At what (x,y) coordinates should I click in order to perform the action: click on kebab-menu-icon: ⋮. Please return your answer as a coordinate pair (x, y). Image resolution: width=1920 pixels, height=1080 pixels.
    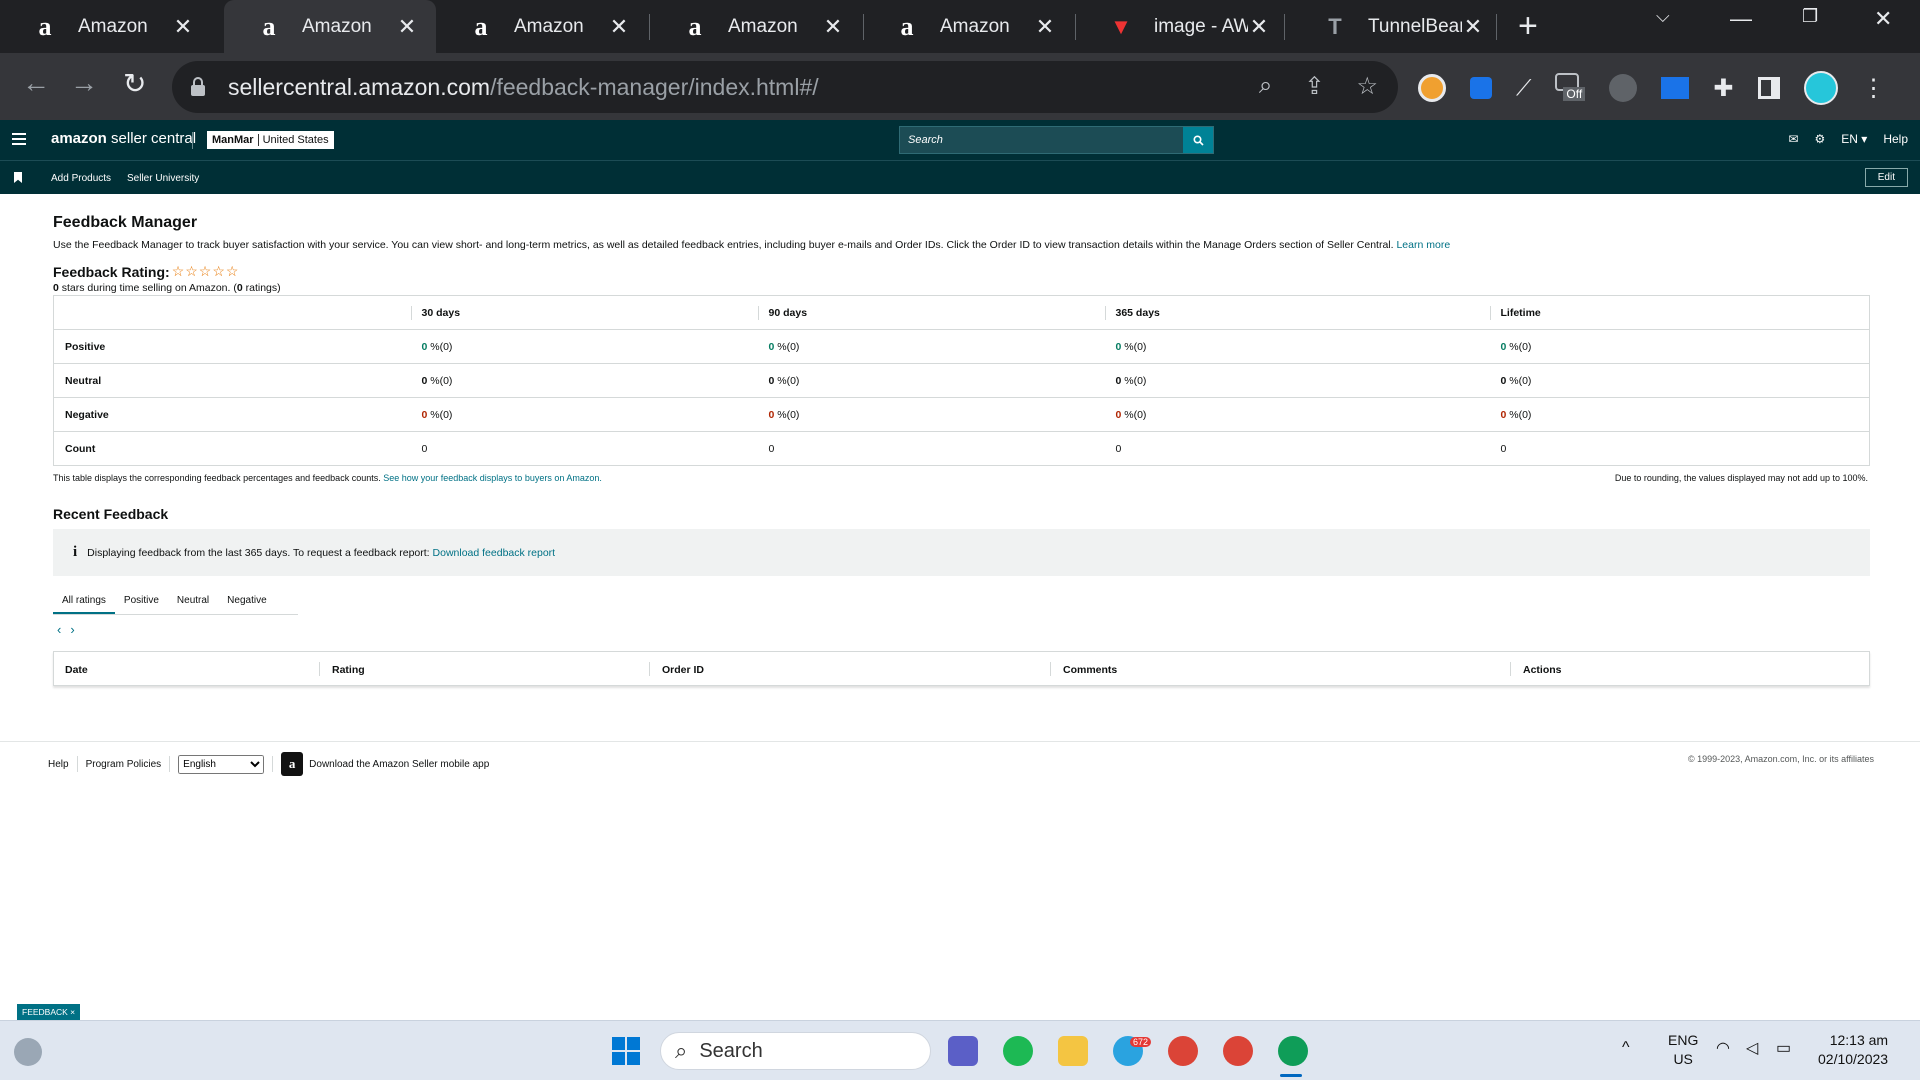
    Looking at the image, I should click on (1874, 88).